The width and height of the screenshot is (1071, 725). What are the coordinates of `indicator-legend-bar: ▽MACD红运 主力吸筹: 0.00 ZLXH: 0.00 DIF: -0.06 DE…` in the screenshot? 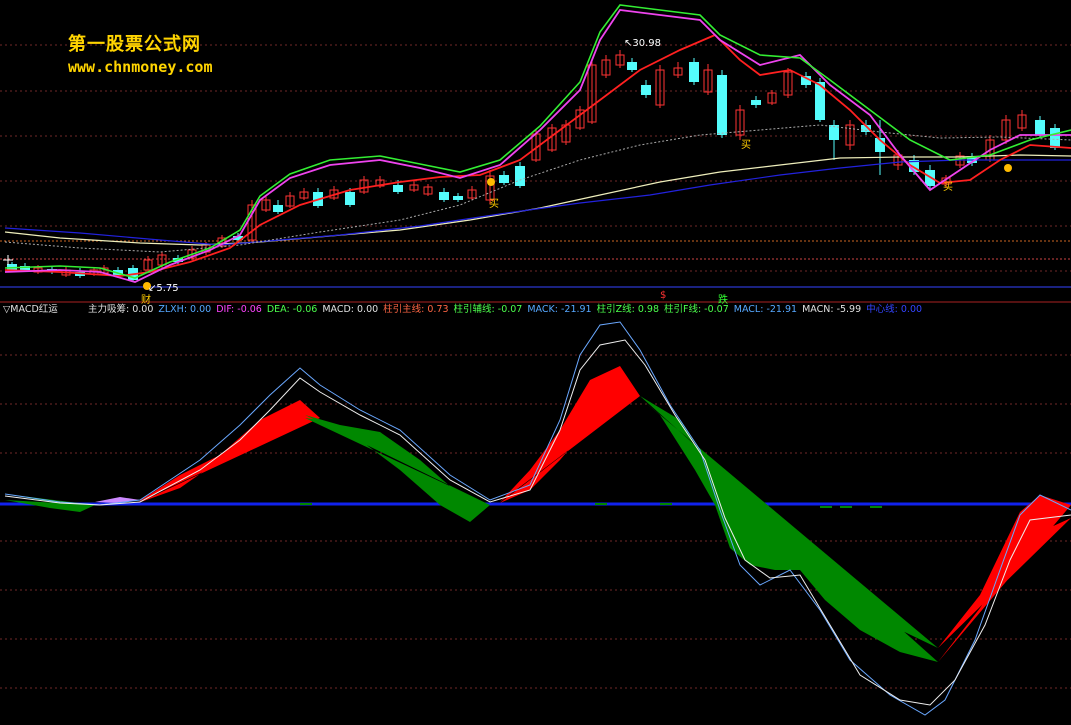 It's located at (535, 310).